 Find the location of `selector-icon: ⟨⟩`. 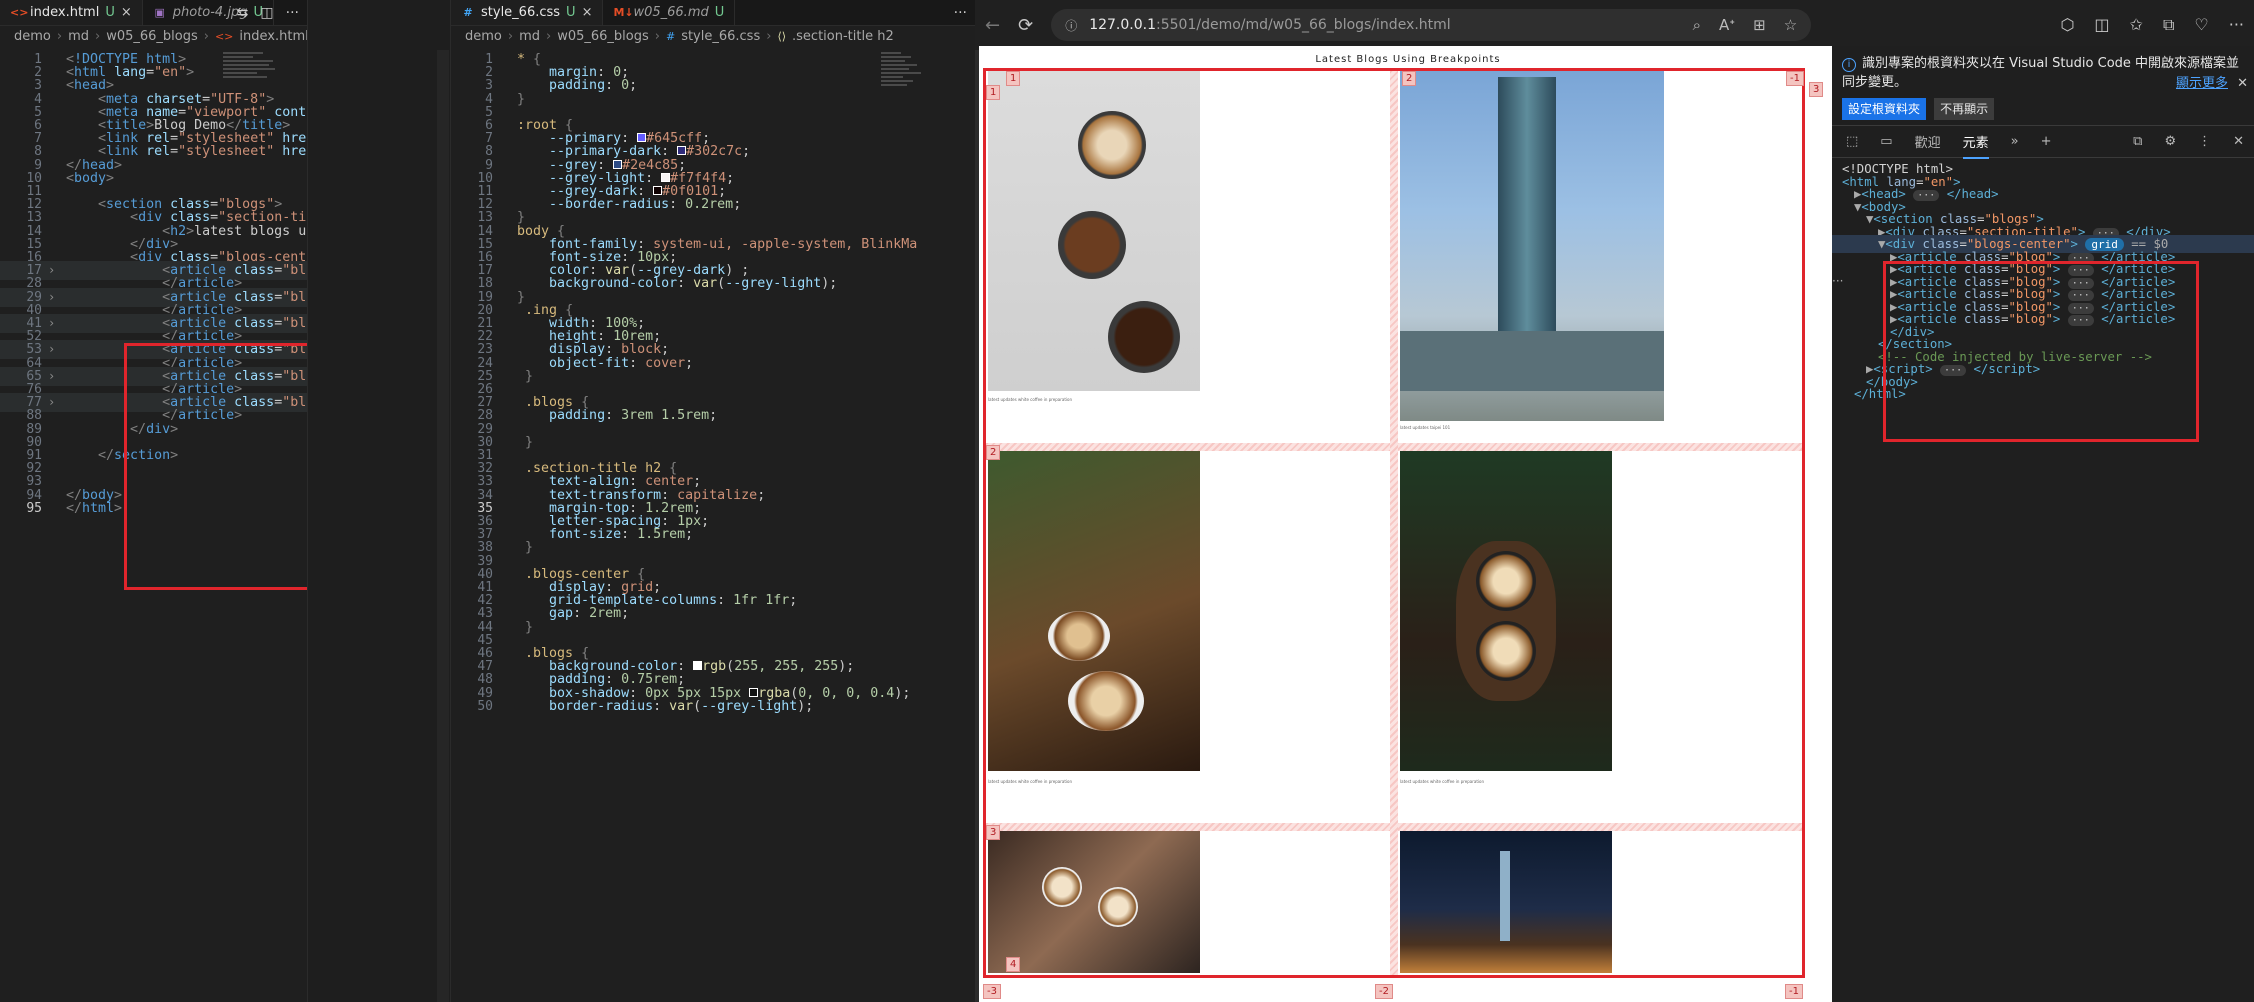

selector-icon: ⟨⟩ is located at coordinates (782, 36).